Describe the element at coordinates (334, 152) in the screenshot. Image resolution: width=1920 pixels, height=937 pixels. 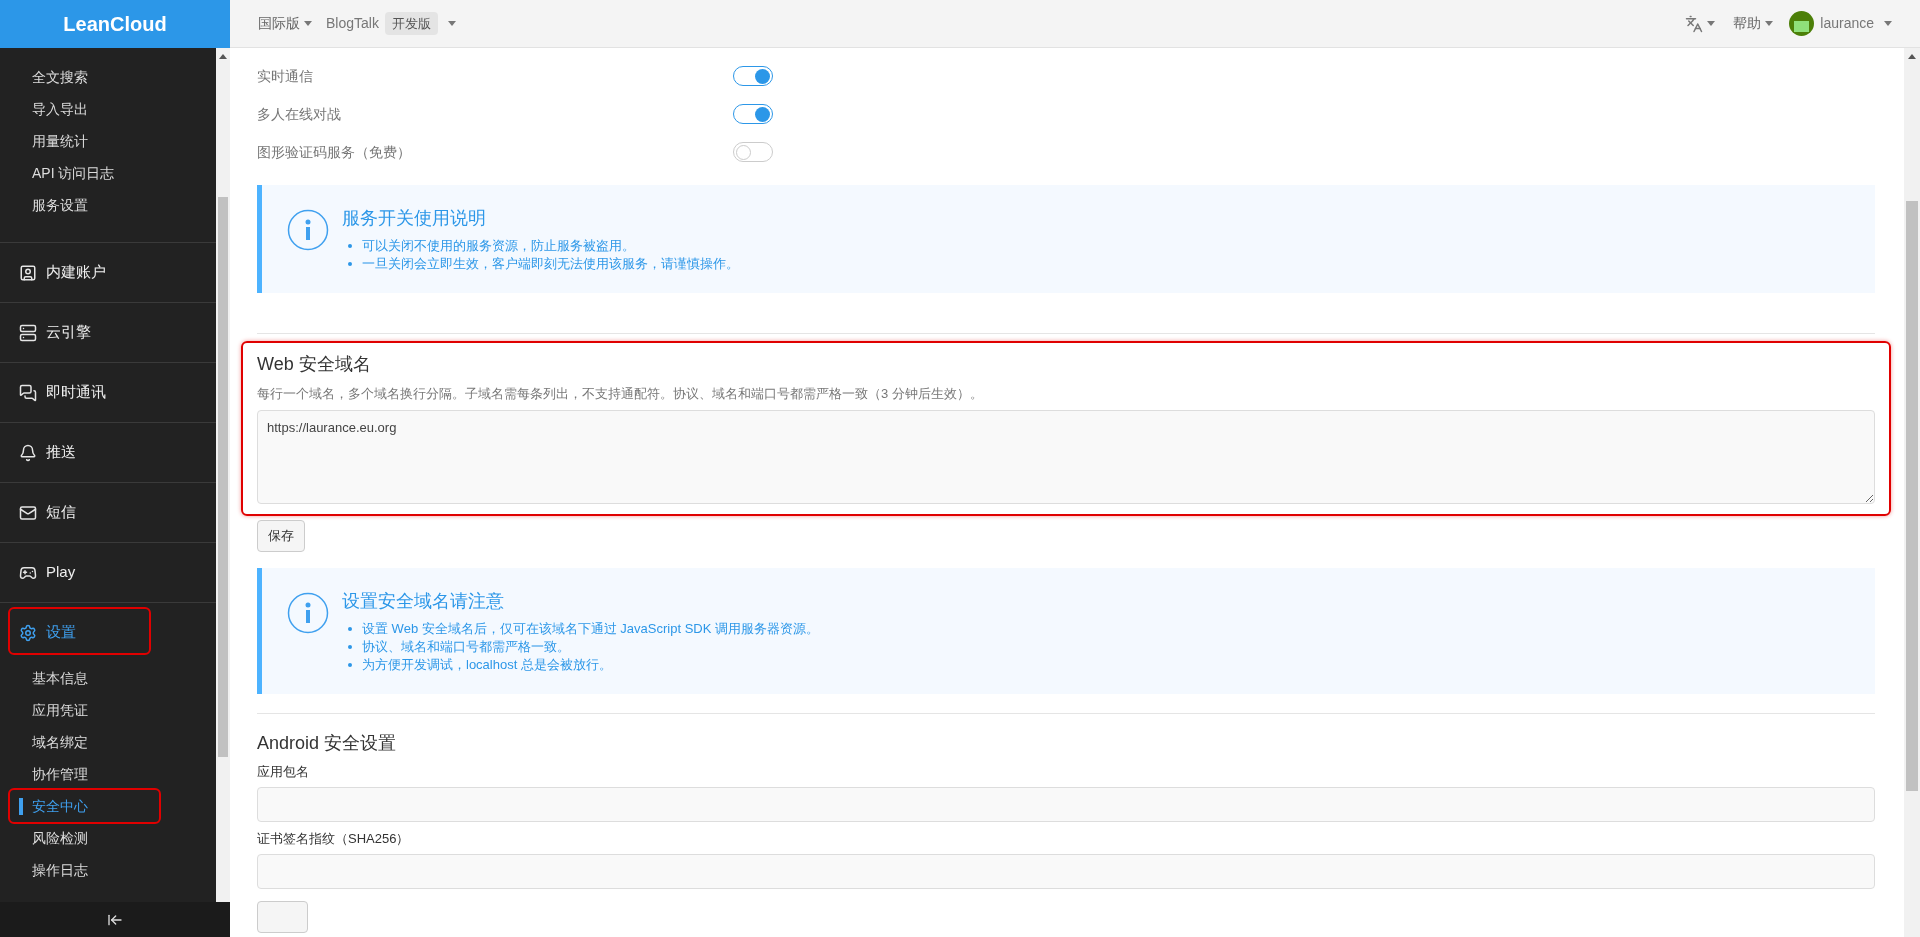
I see `service-label: 图形验证码服务（免费）` at that location.